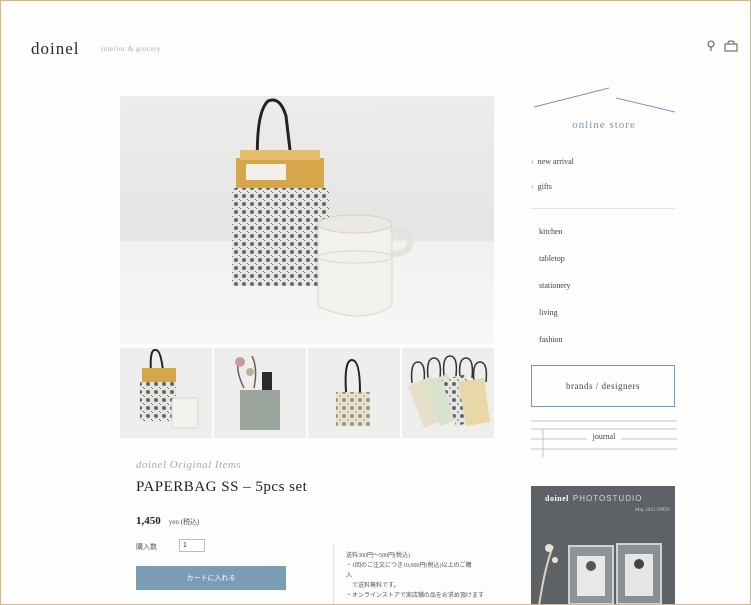 The image size is (751, 605). What do you see at coordinates (148, 521) in the screenshot?
I see `product-price: 1,450` at bounding box center [148, 521].